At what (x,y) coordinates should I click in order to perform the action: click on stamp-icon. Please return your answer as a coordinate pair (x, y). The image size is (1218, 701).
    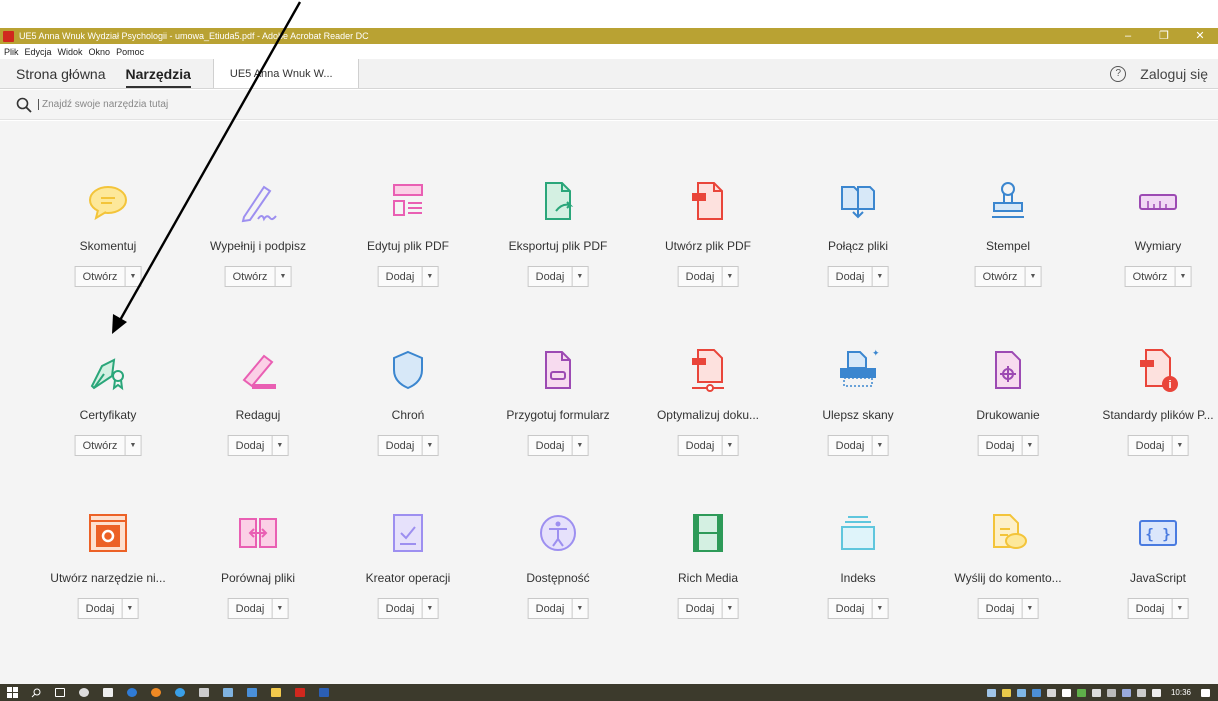
    Looking at the image, I should click on (1008, 201).